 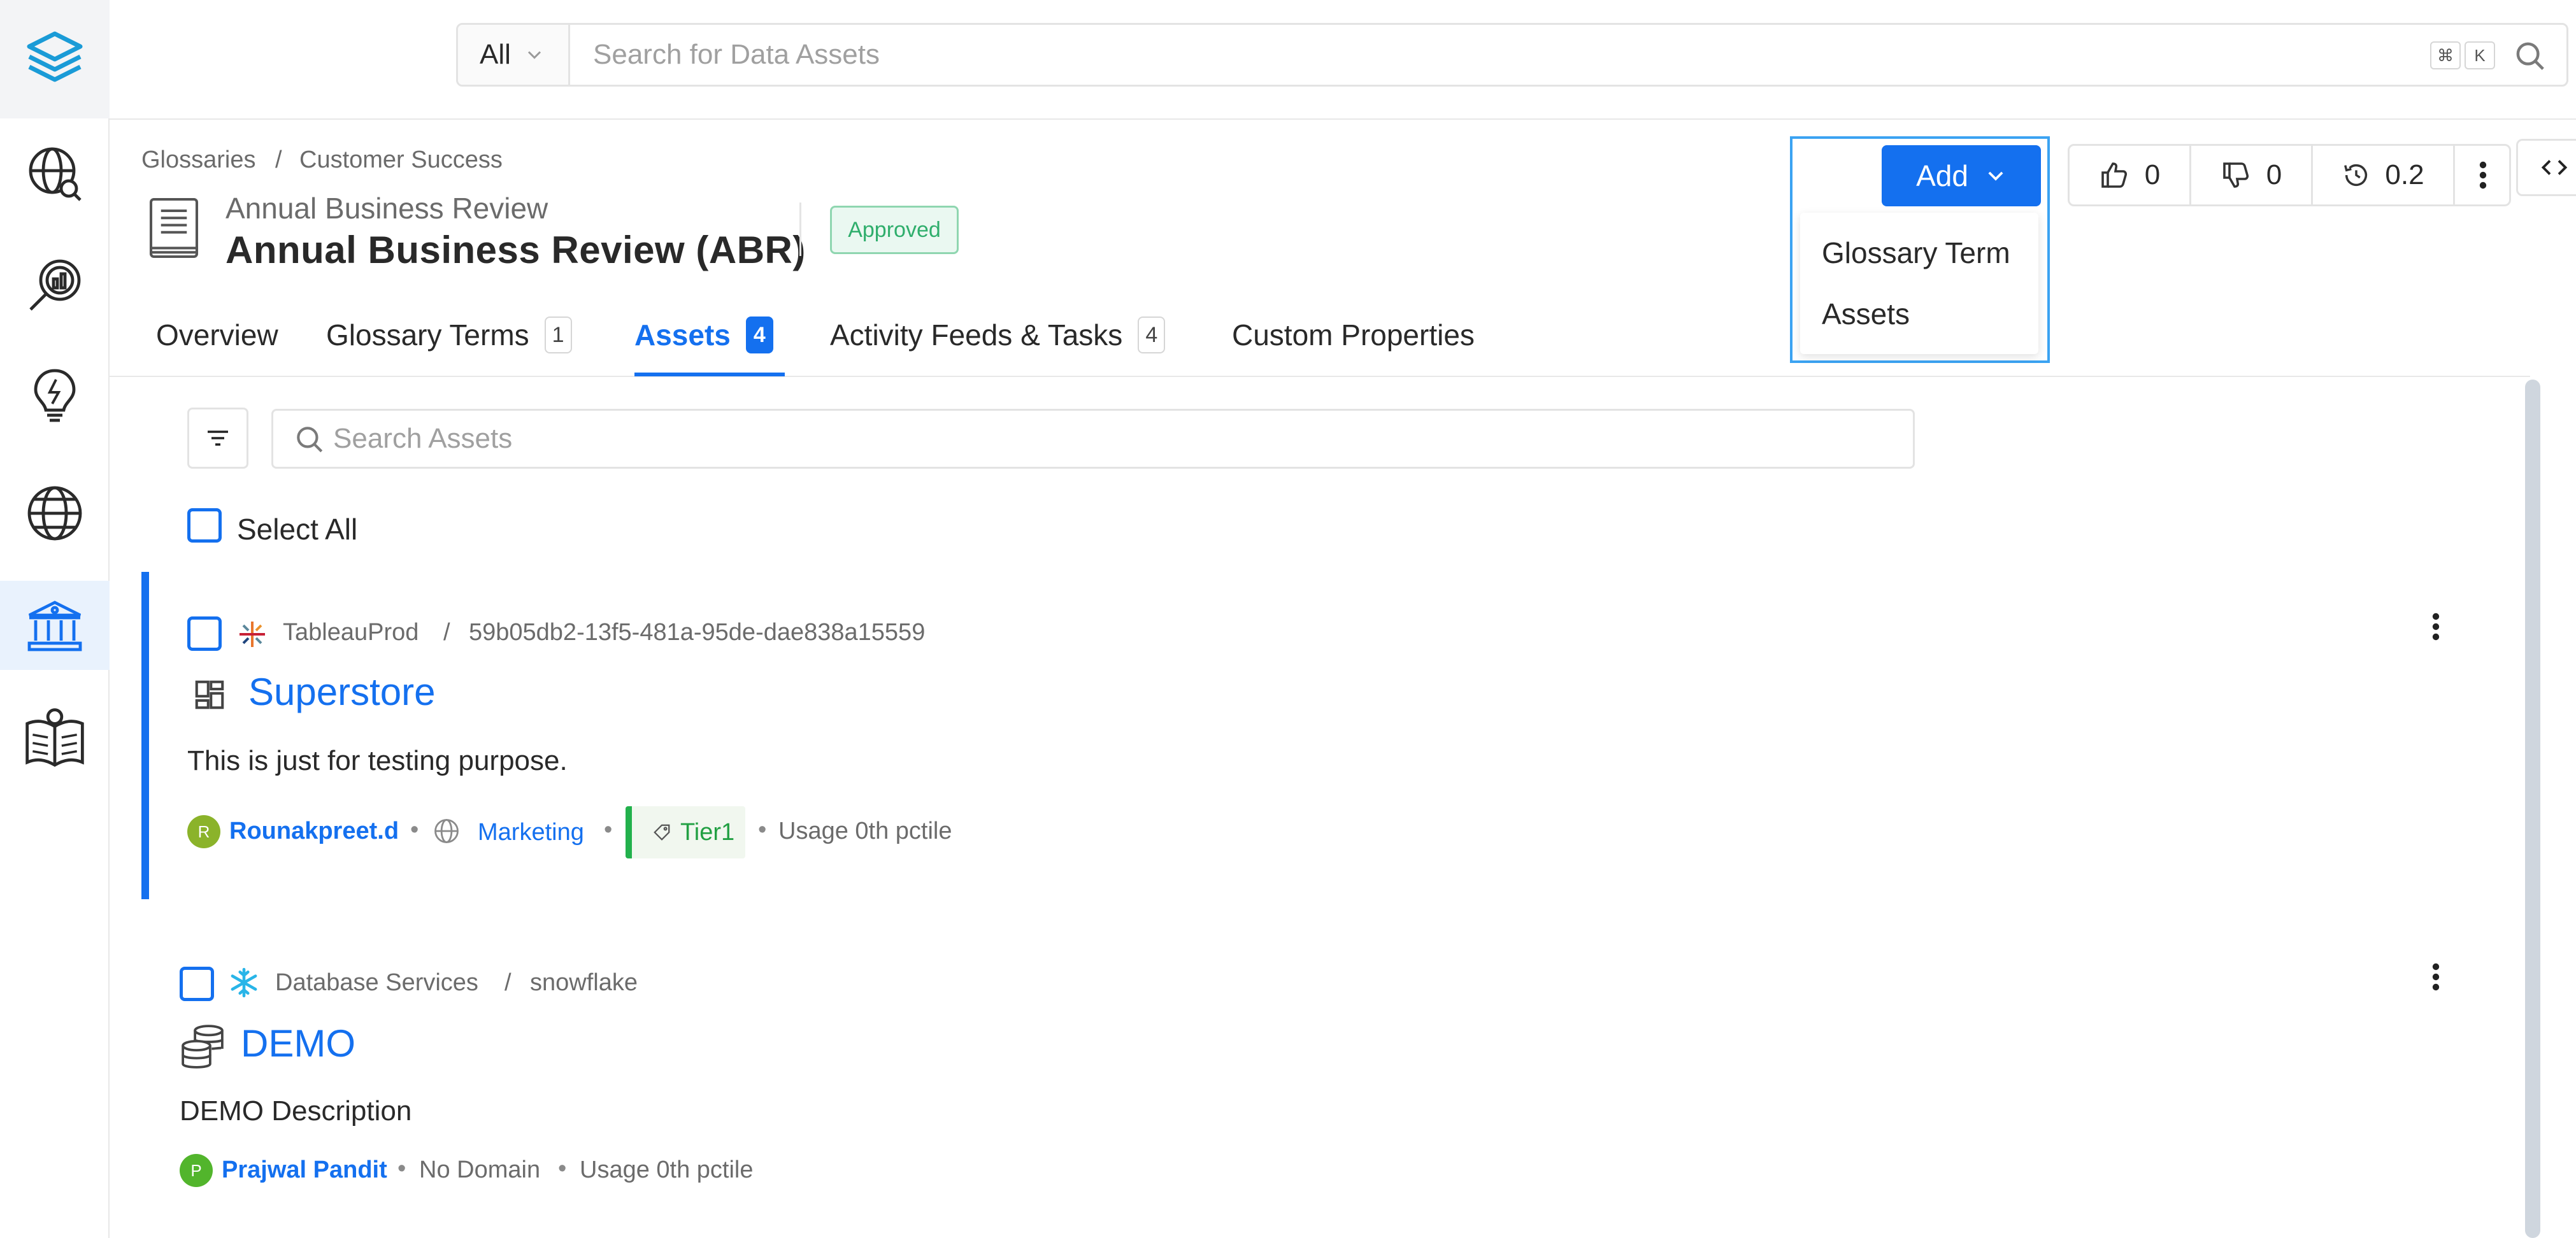 I want to click on tab-count: 1, so click(x=558, y=335).